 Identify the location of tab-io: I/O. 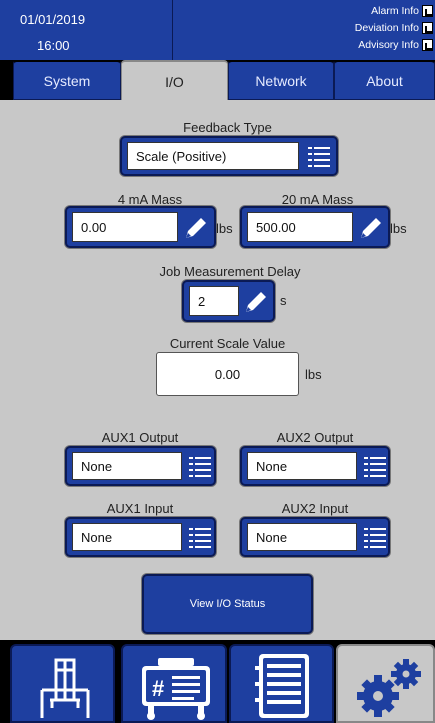
(174, 81).